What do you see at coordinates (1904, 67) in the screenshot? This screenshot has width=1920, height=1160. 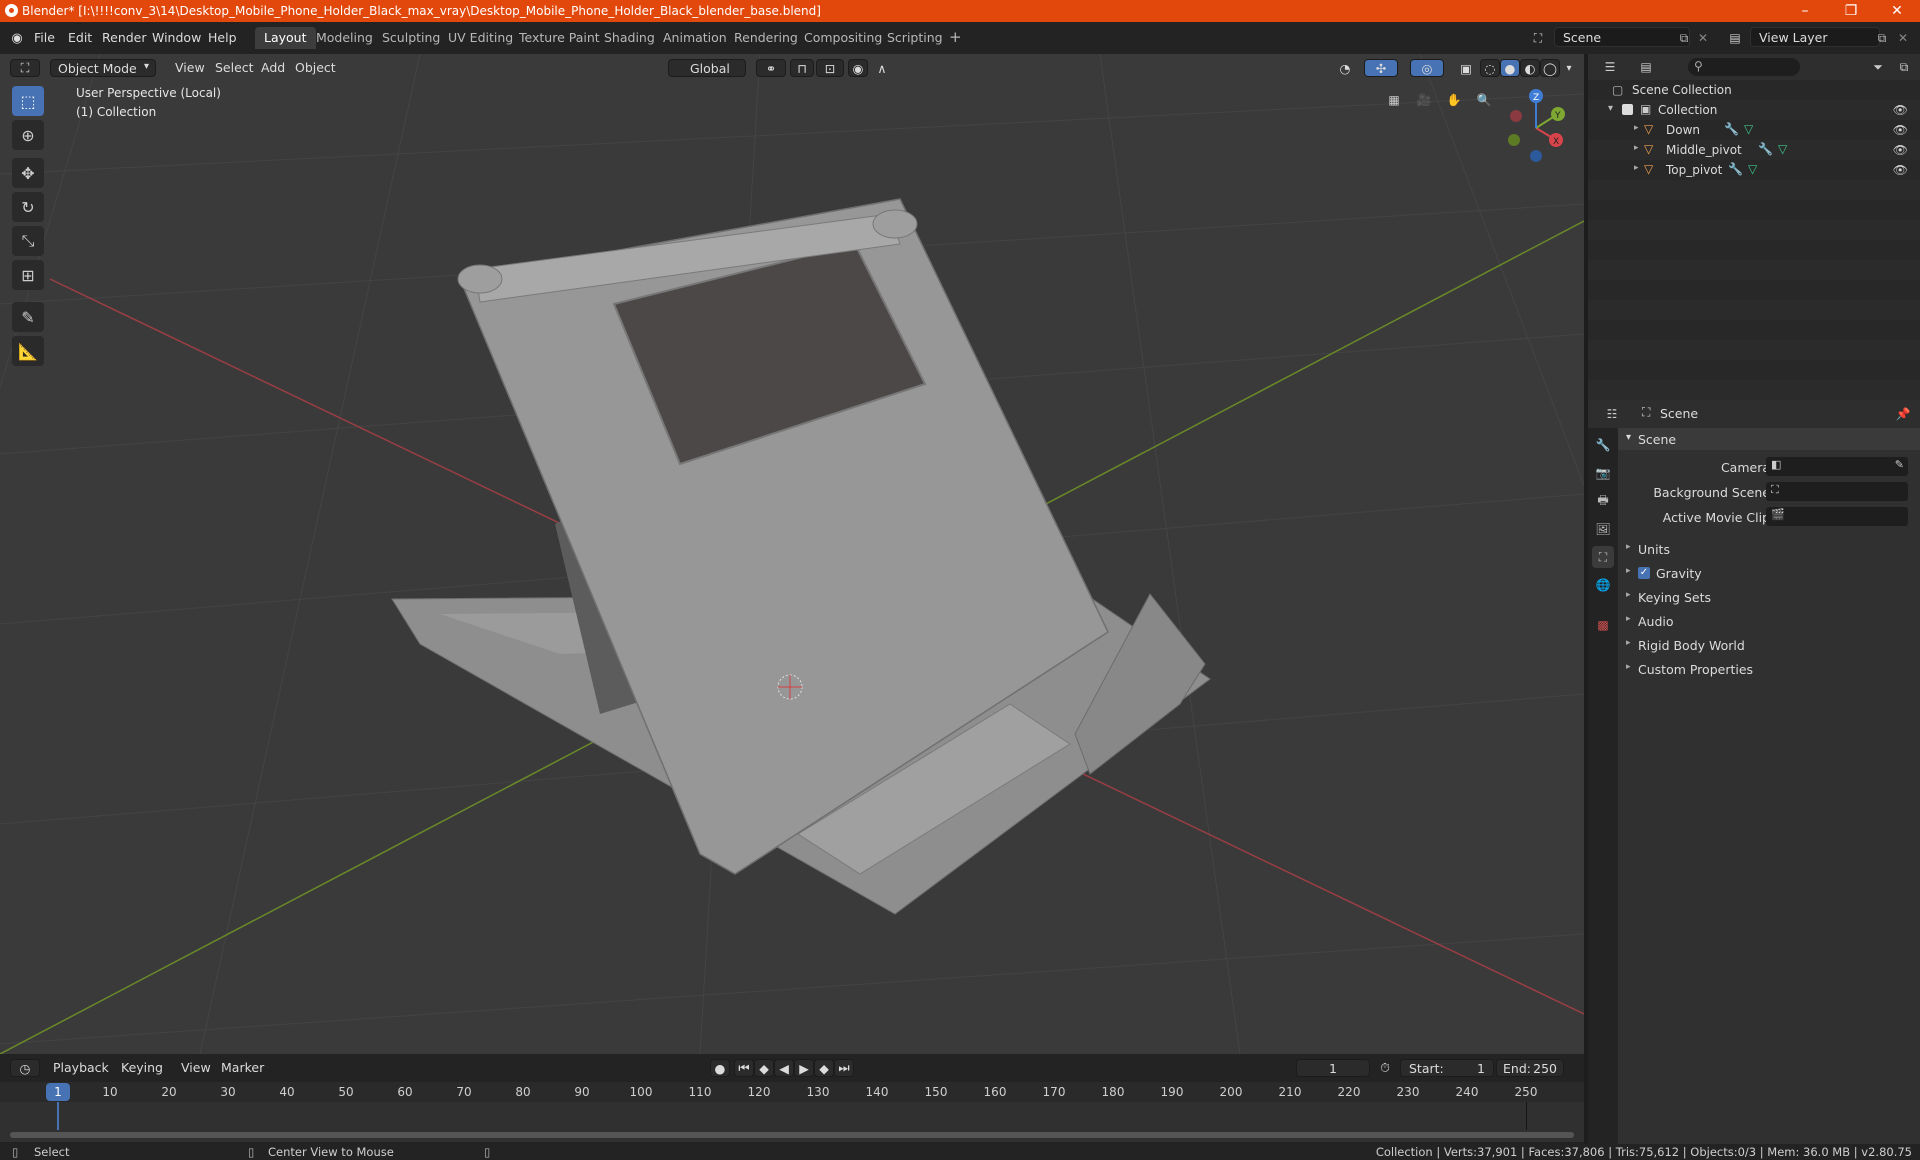 I see `new-collection-icon: ⧉` at bounding box center [1904, 67].